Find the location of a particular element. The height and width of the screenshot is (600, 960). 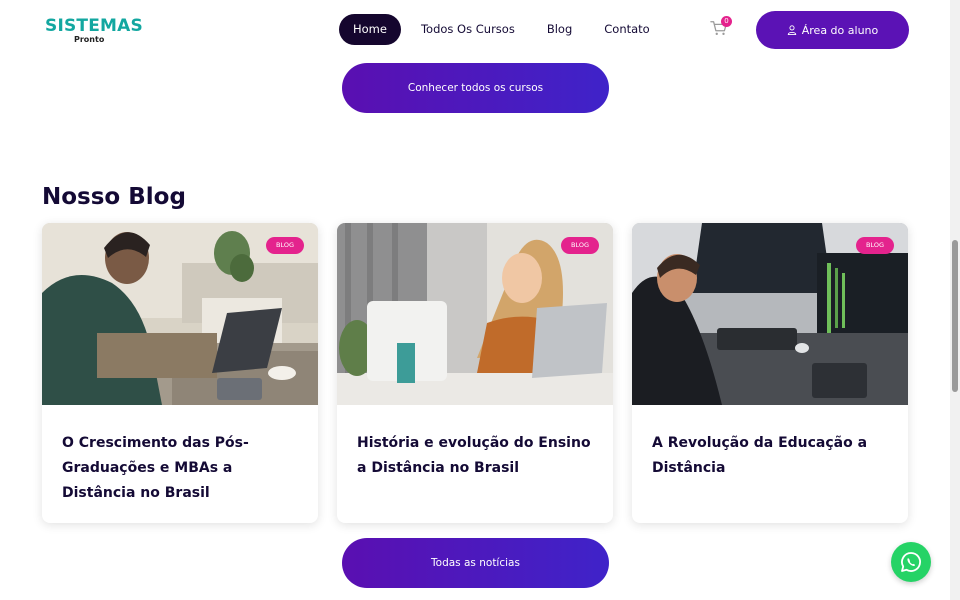

blog-card: BLOG A Revolução da Educação a Distância is located at coordinates (770, 373).